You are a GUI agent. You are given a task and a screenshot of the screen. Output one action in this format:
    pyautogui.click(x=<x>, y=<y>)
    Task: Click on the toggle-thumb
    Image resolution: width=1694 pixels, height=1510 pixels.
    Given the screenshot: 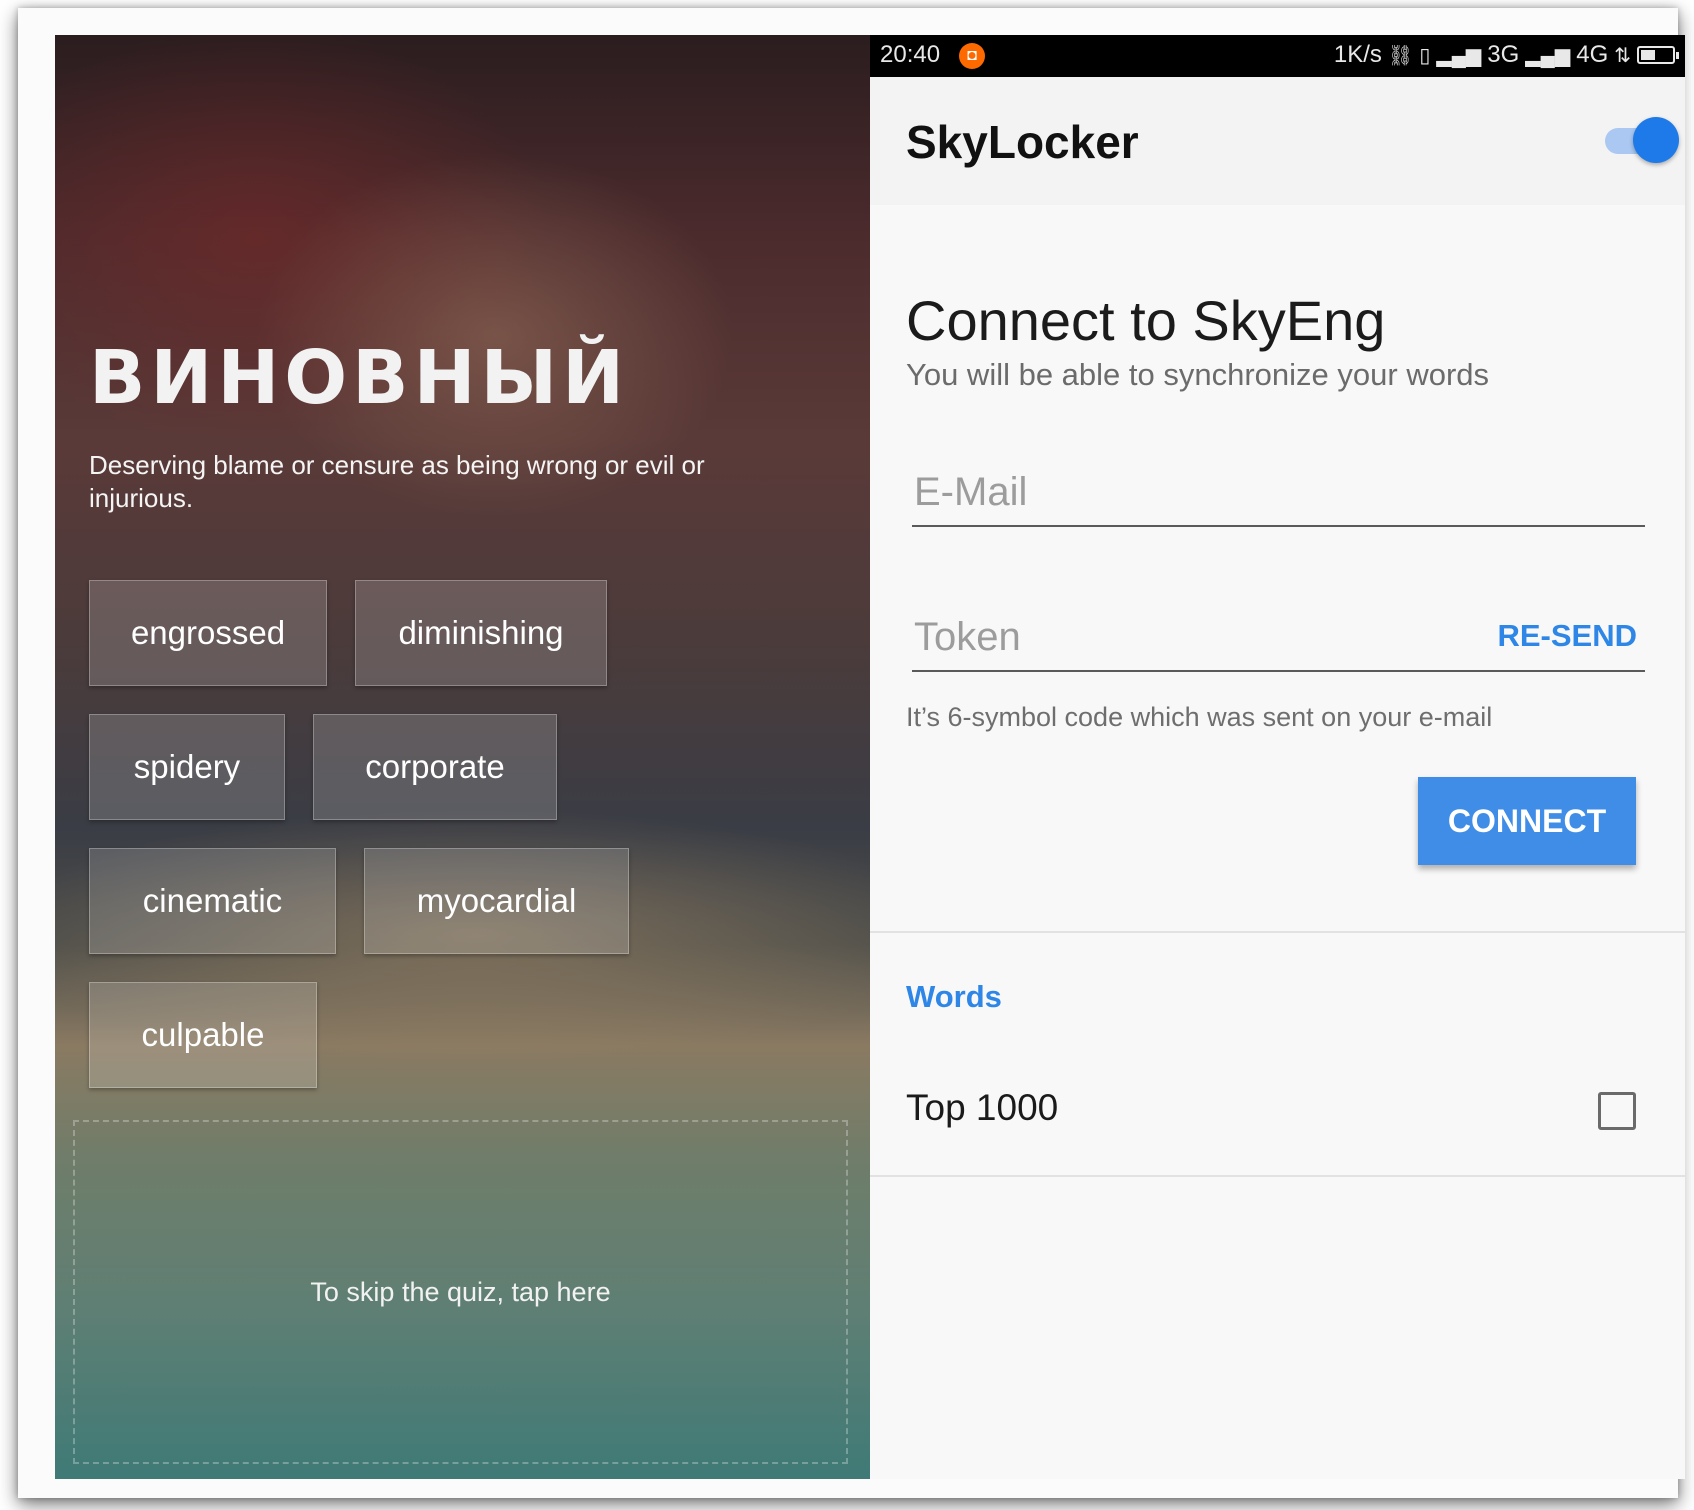 What is the action you would take?
    pyautogui.click(x=1656, y=140)
    